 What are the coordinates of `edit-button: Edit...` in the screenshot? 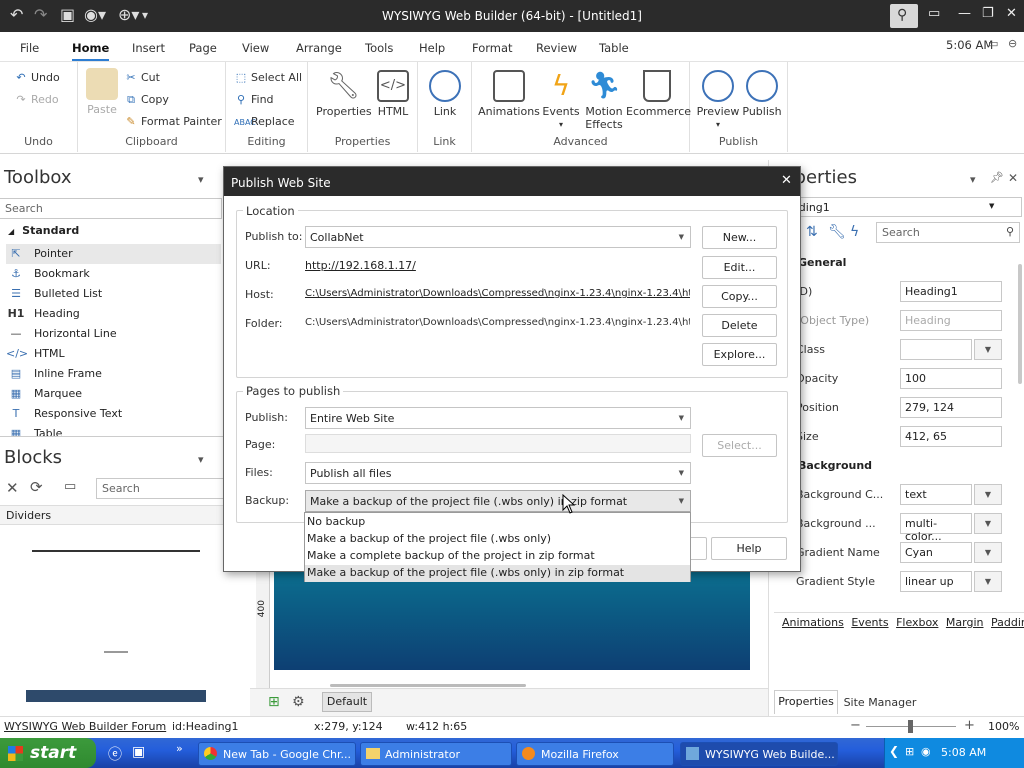 It's located at (739, 267).